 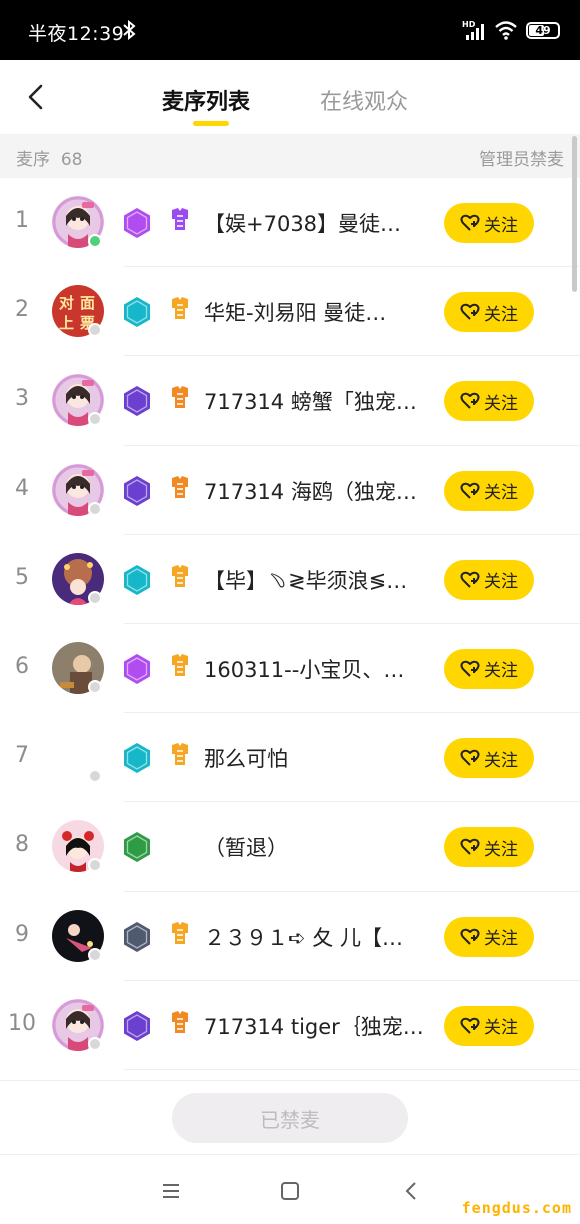 What do you see at coordinates (412, 1191) in the screenshot?
I see `nav-back-icon` at bounding box center [412, 1191].